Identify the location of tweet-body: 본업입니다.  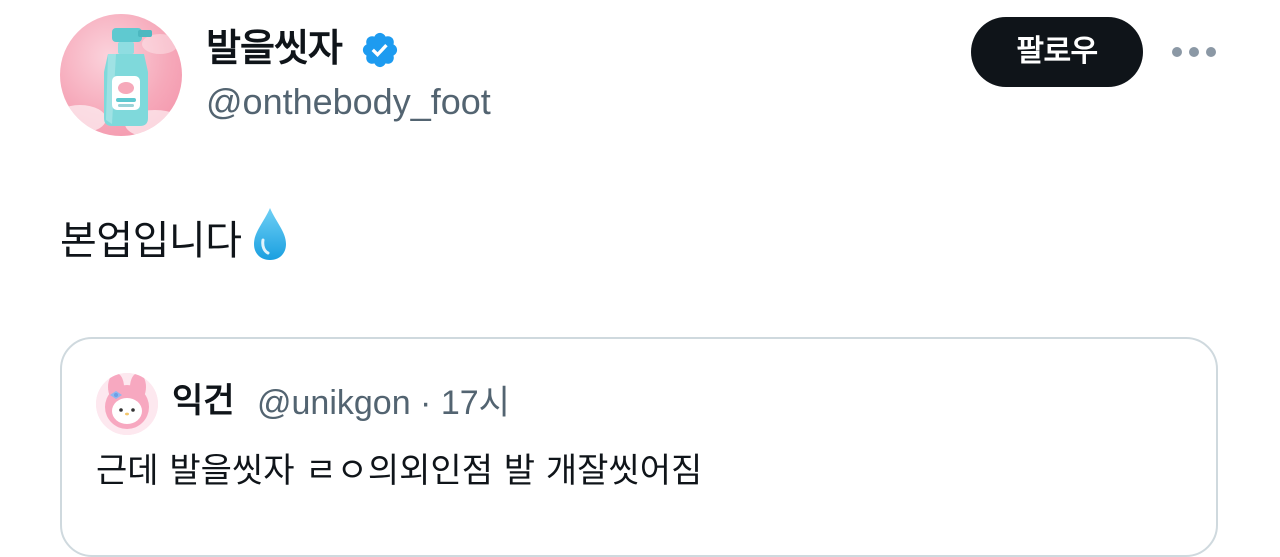
(151, 241).